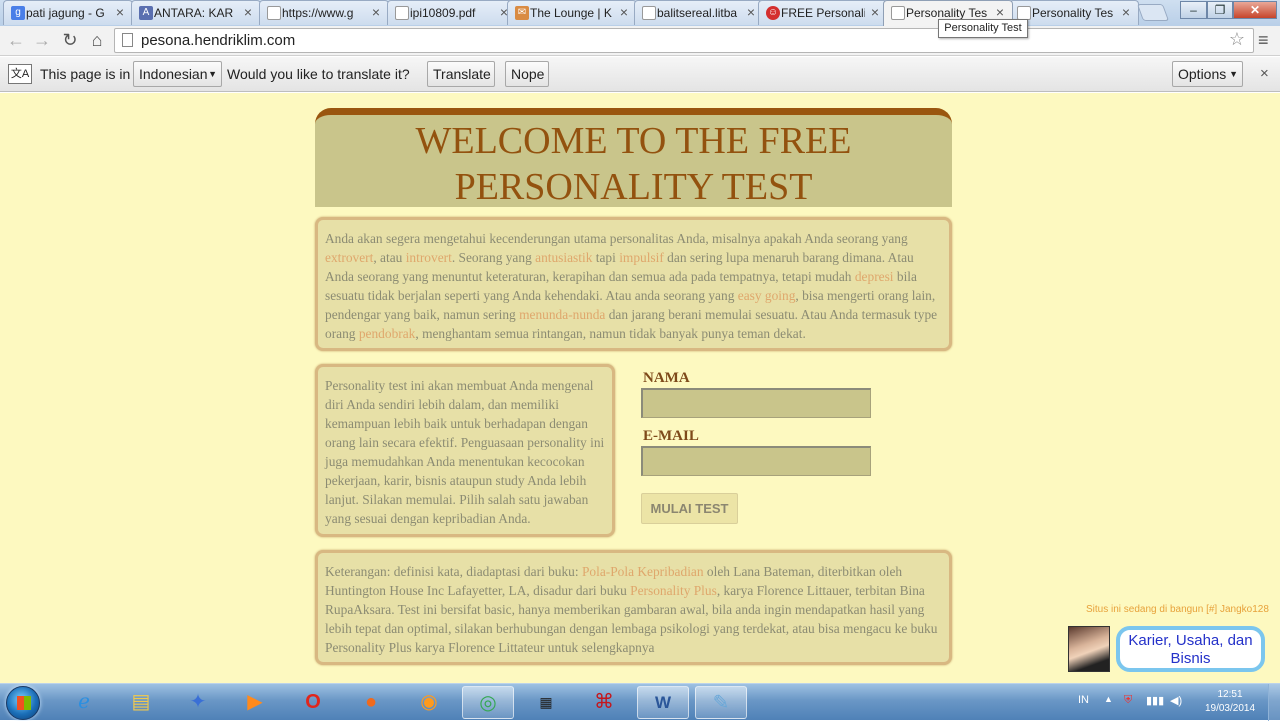 This screenshot has height=721, width=1280. I want to click on google-icon: g, so click(18, 13).